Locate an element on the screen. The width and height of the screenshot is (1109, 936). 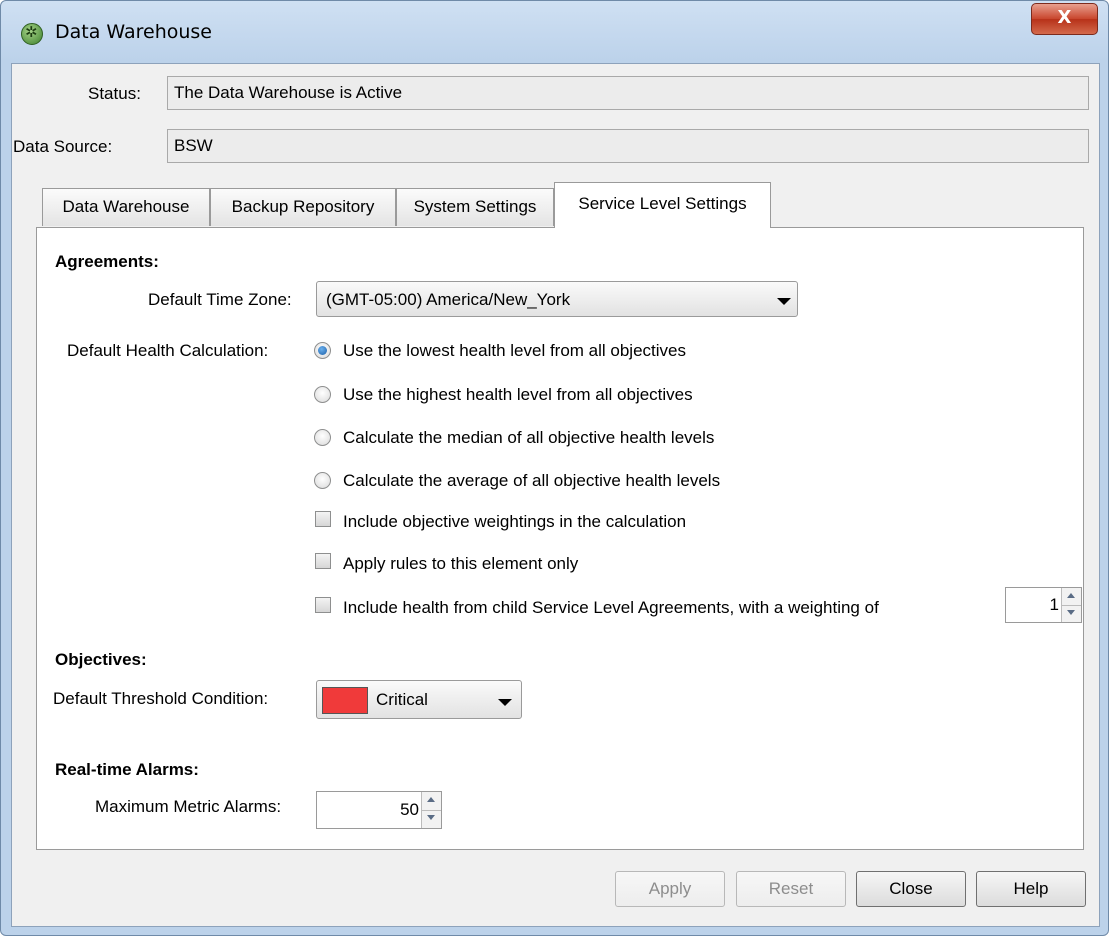
maximum-metric-alarms-stepper: 50 is located at coordinates (379, 810).